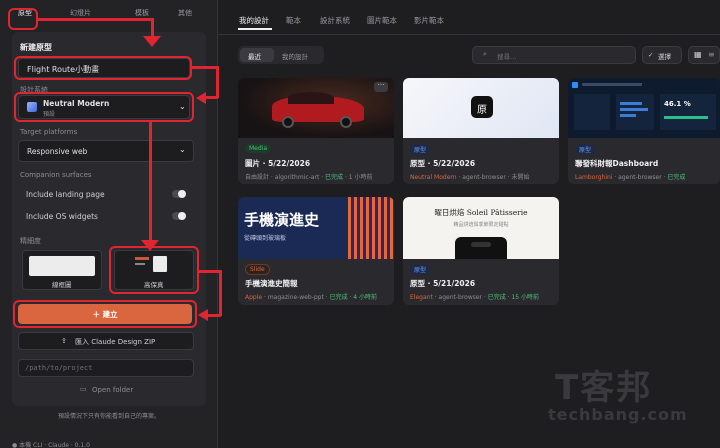  Describe the element at coordinates (106, 368) in the screenshot. I see `project-path-input: /path/to/project` at that location.